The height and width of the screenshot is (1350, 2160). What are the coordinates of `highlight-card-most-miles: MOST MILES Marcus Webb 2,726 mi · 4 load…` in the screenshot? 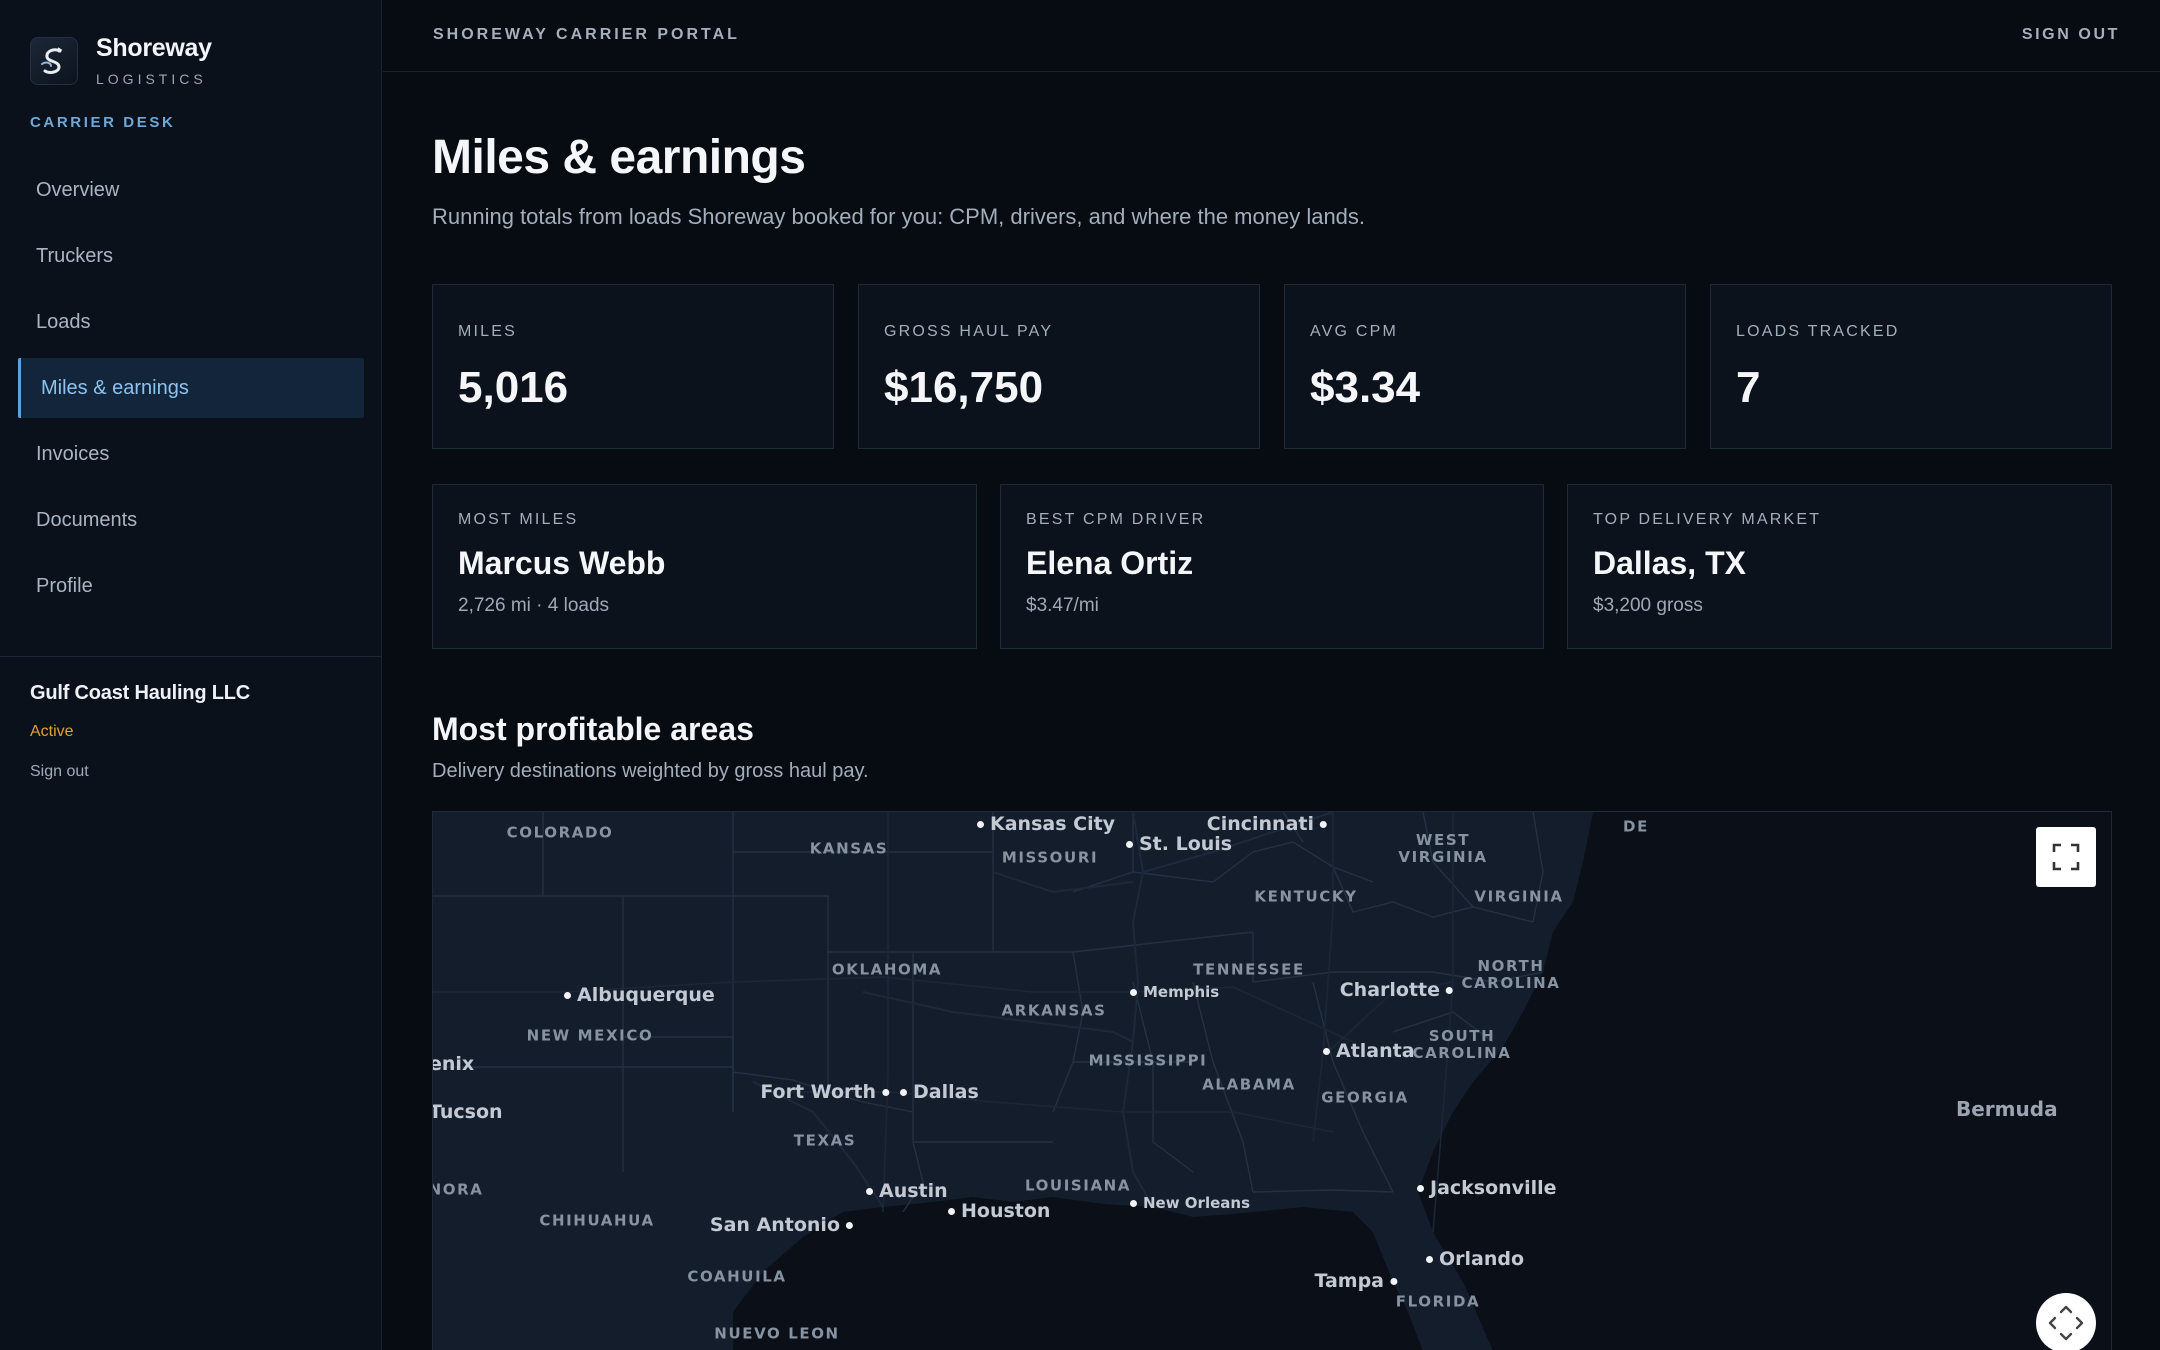 It's located at (704, 566).